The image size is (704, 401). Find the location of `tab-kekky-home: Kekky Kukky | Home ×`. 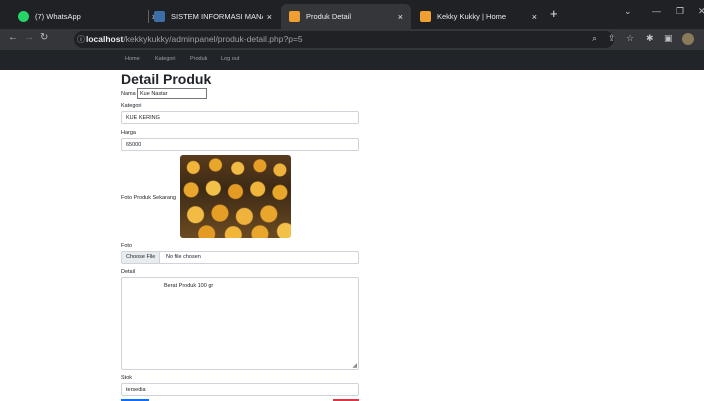

tab-kekky-home: Kekky Kukky | Home × is located at coordinates (478, 16).